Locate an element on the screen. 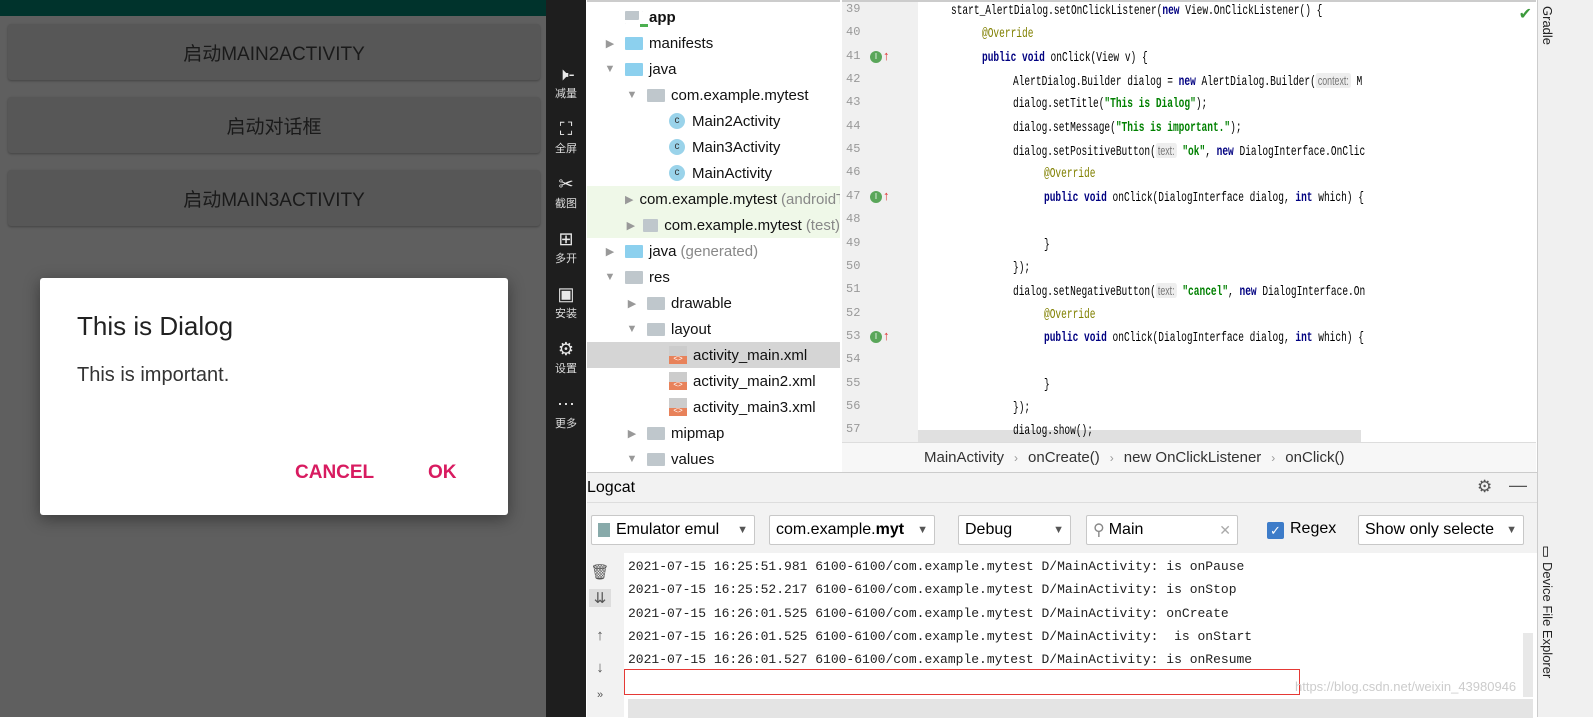  tree-item-label: activity_main2.xml is located at coordinates (754, 381).